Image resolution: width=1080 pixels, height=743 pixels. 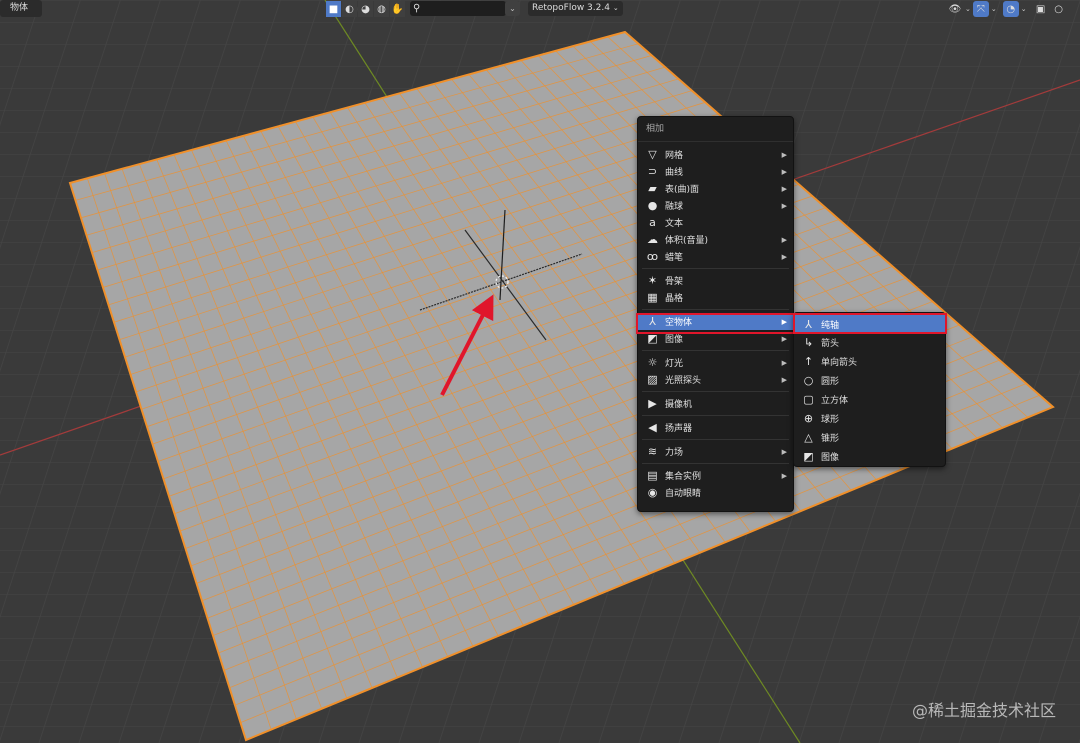 What do you see at coordinates (715, 492) in the screenshot?
I see `menu-item-auto-eye: ◉ 自动眼睛` at bounding box center [715, 492].